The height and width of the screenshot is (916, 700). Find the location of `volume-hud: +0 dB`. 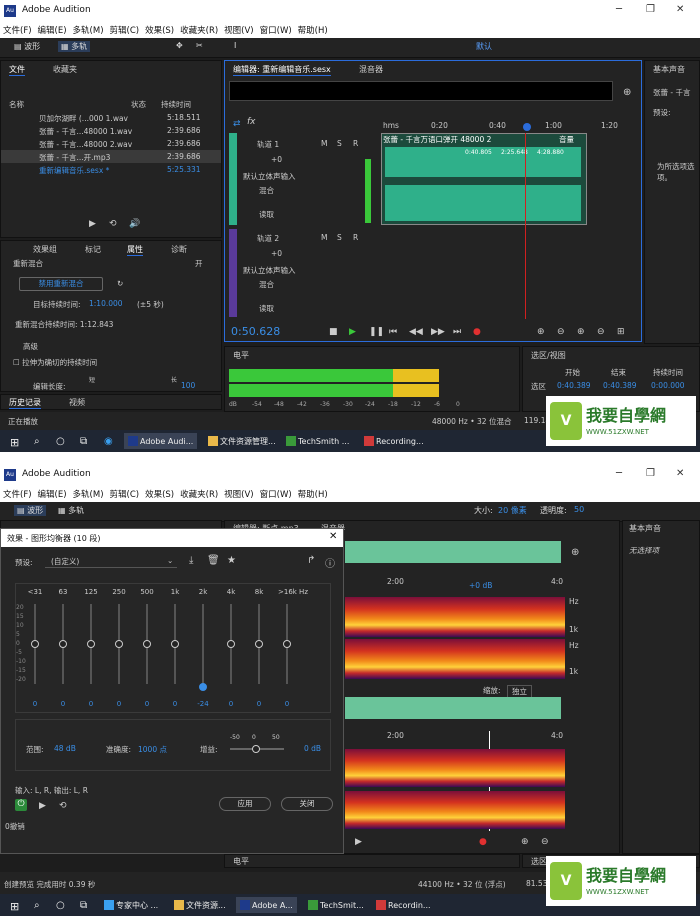

volume-hud: +0 dB is located at coordinates (480, 585).